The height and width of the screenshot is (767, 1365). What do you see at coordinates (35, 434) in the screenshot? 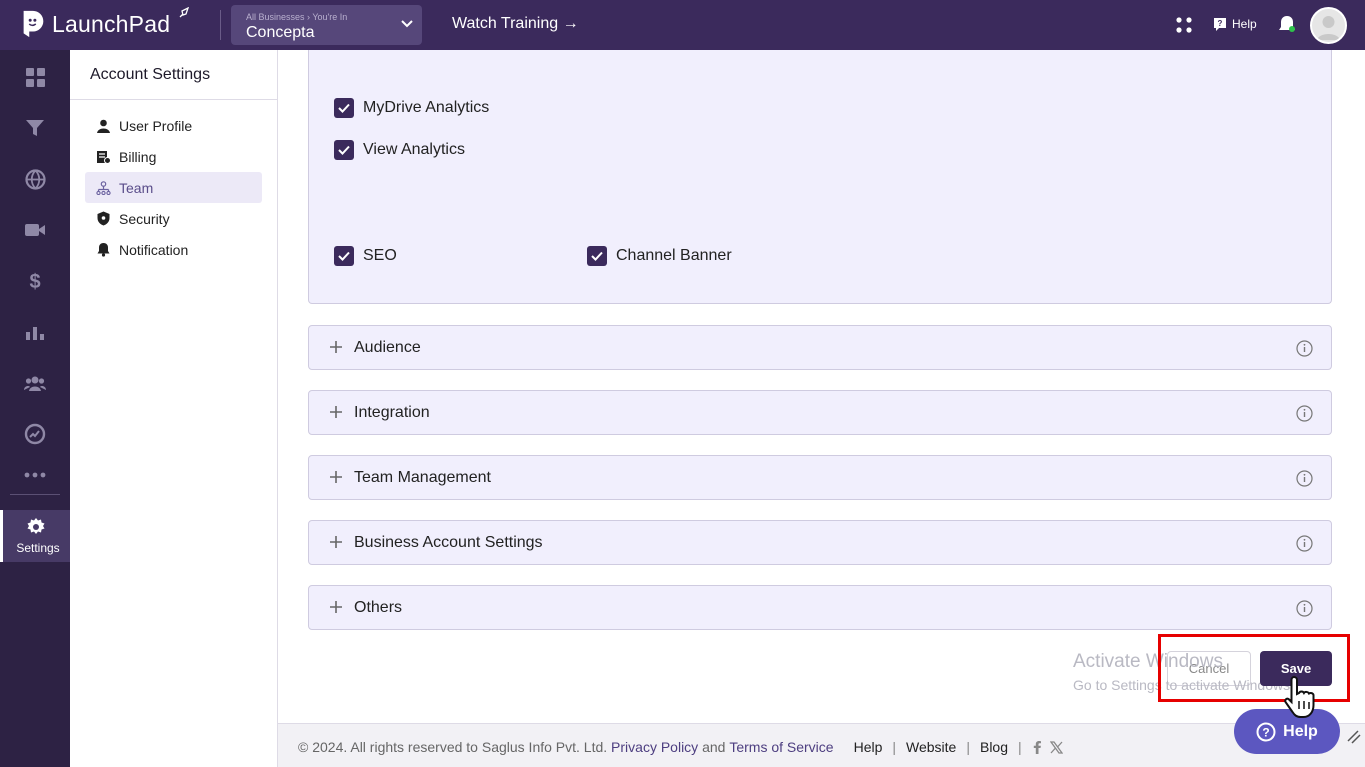
I see `reports-icon` at bounding box center [35, 434].